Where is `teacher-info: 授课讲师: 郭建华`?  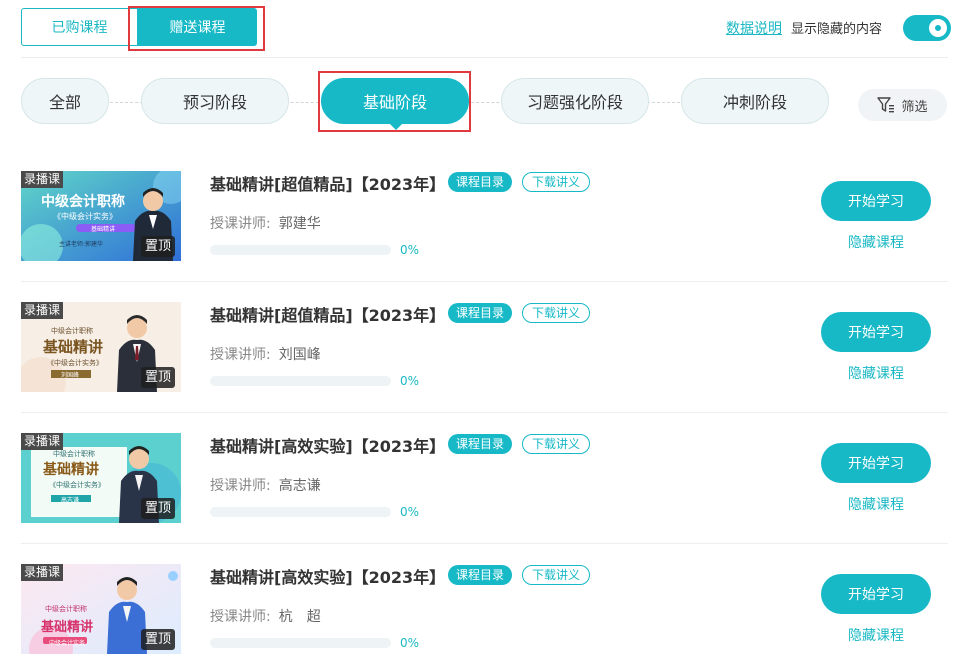 teacher-info: 授课讲师: 郭建华 is located at coordinates (265, 223).